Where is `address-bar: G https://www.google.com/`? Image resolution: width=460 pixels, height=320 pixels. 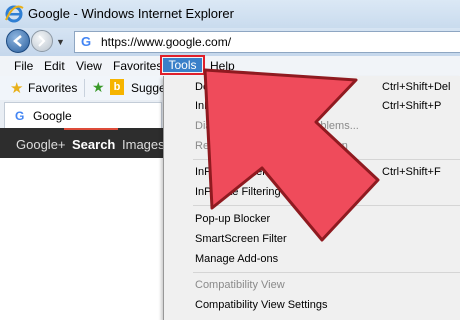 address-bar: G https://www.google.com/ is located at coordinates (267, 42).